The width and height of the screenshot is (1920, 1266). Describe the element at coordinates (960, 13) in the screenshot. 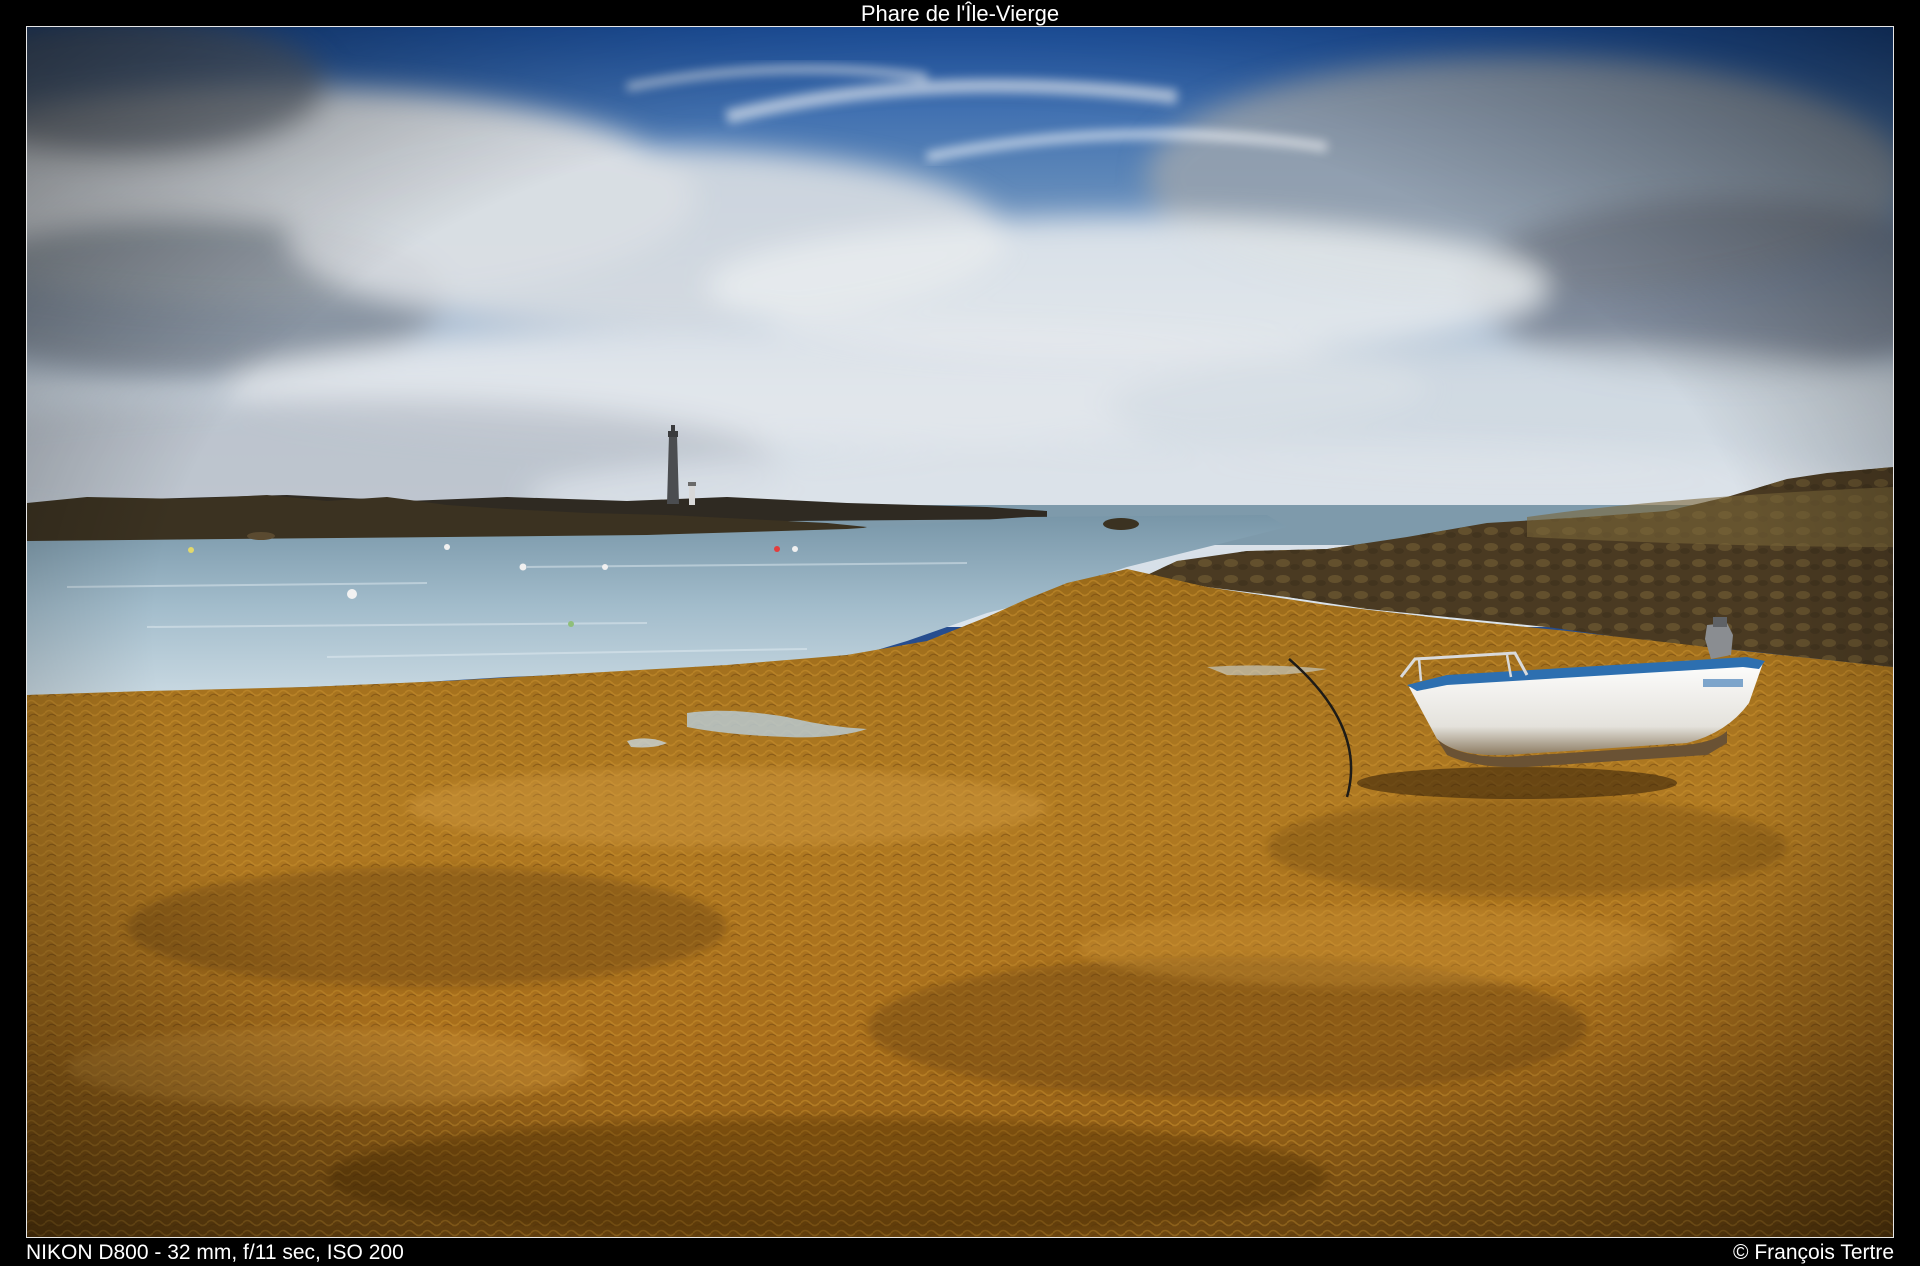

I see `photo-title: Phare de l'Île-Vierge` at that location.